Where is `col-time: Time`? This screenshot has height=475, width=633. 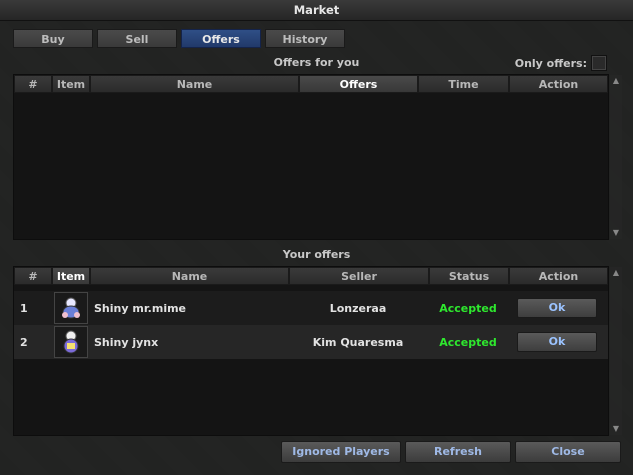 col-time: Time is located at coordinates (463, 84).